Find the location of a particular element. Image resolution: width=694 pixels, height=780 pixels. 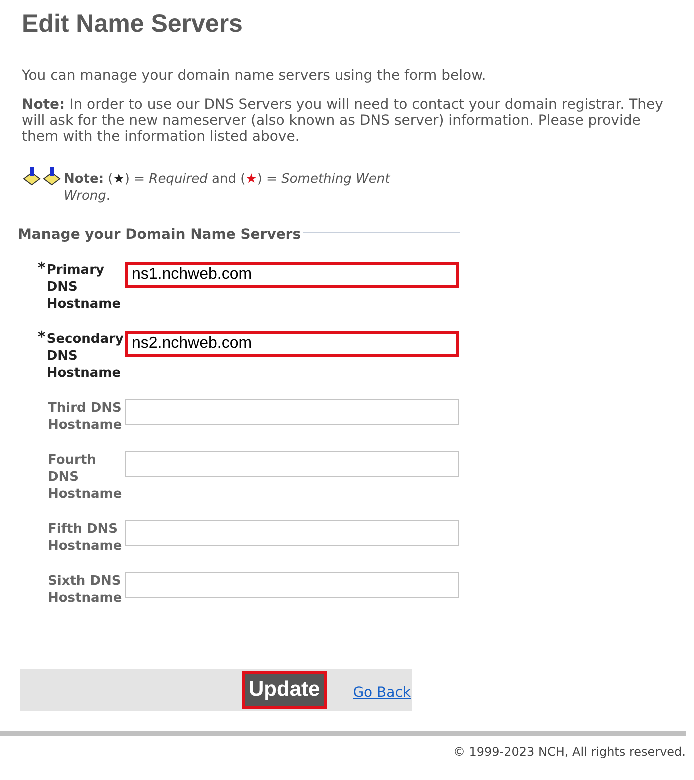

hostname-field: ns1.nchweb.com is located at coordinates (292, 275).